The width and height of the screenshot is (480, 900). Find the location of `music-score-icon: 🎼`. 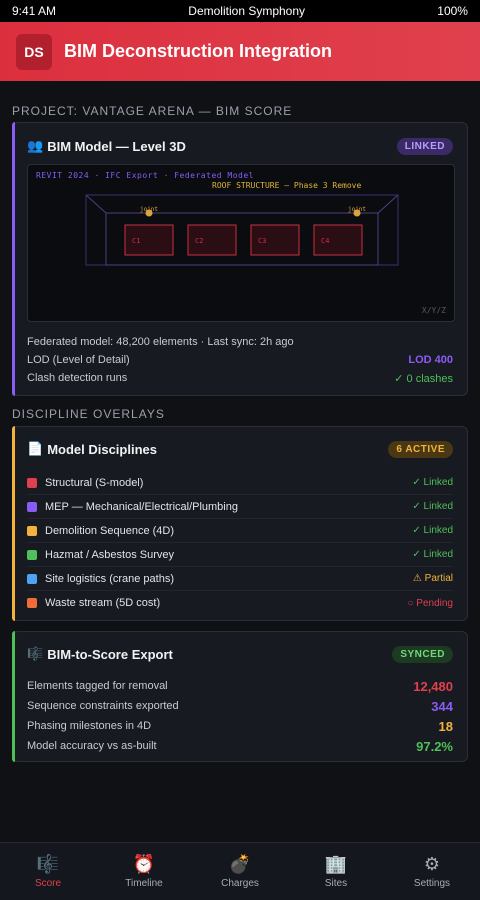

music-score-icon: 🎼 is located at coordinates (35, 653).